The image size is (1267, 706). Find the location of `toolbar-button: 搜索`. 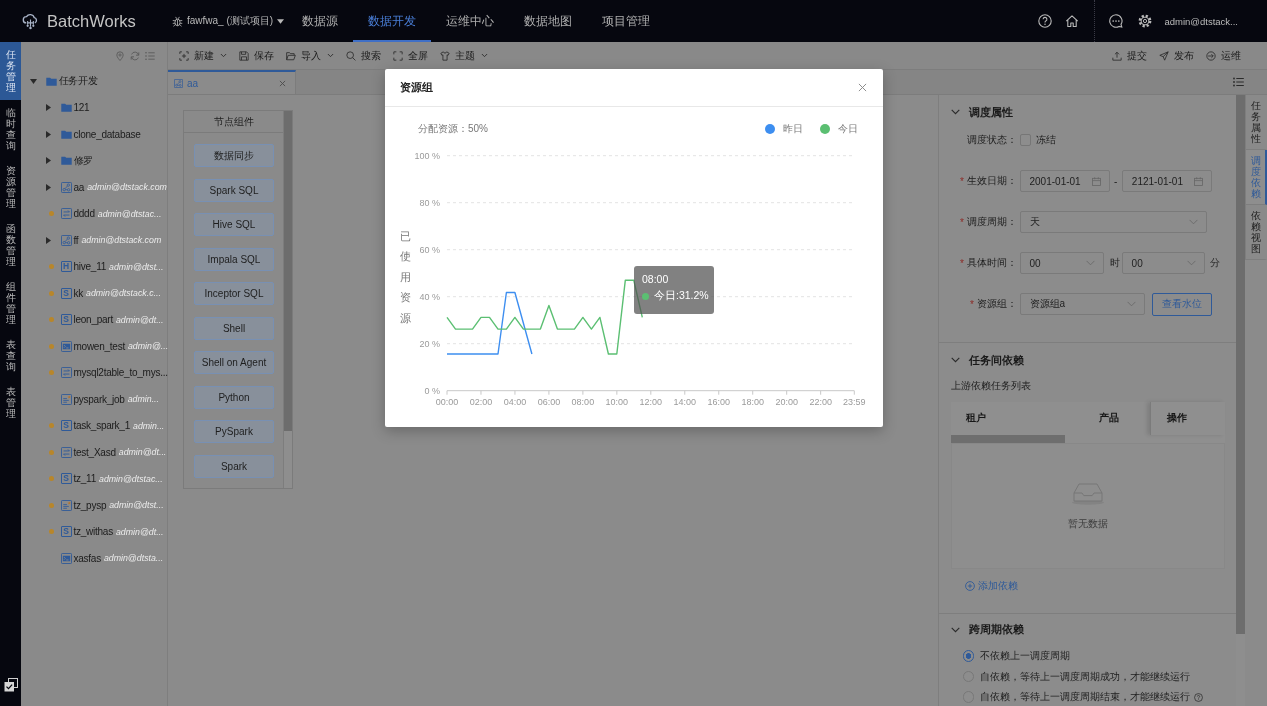

toolbar-button: 搜索 is located at coordinates (363, 55).